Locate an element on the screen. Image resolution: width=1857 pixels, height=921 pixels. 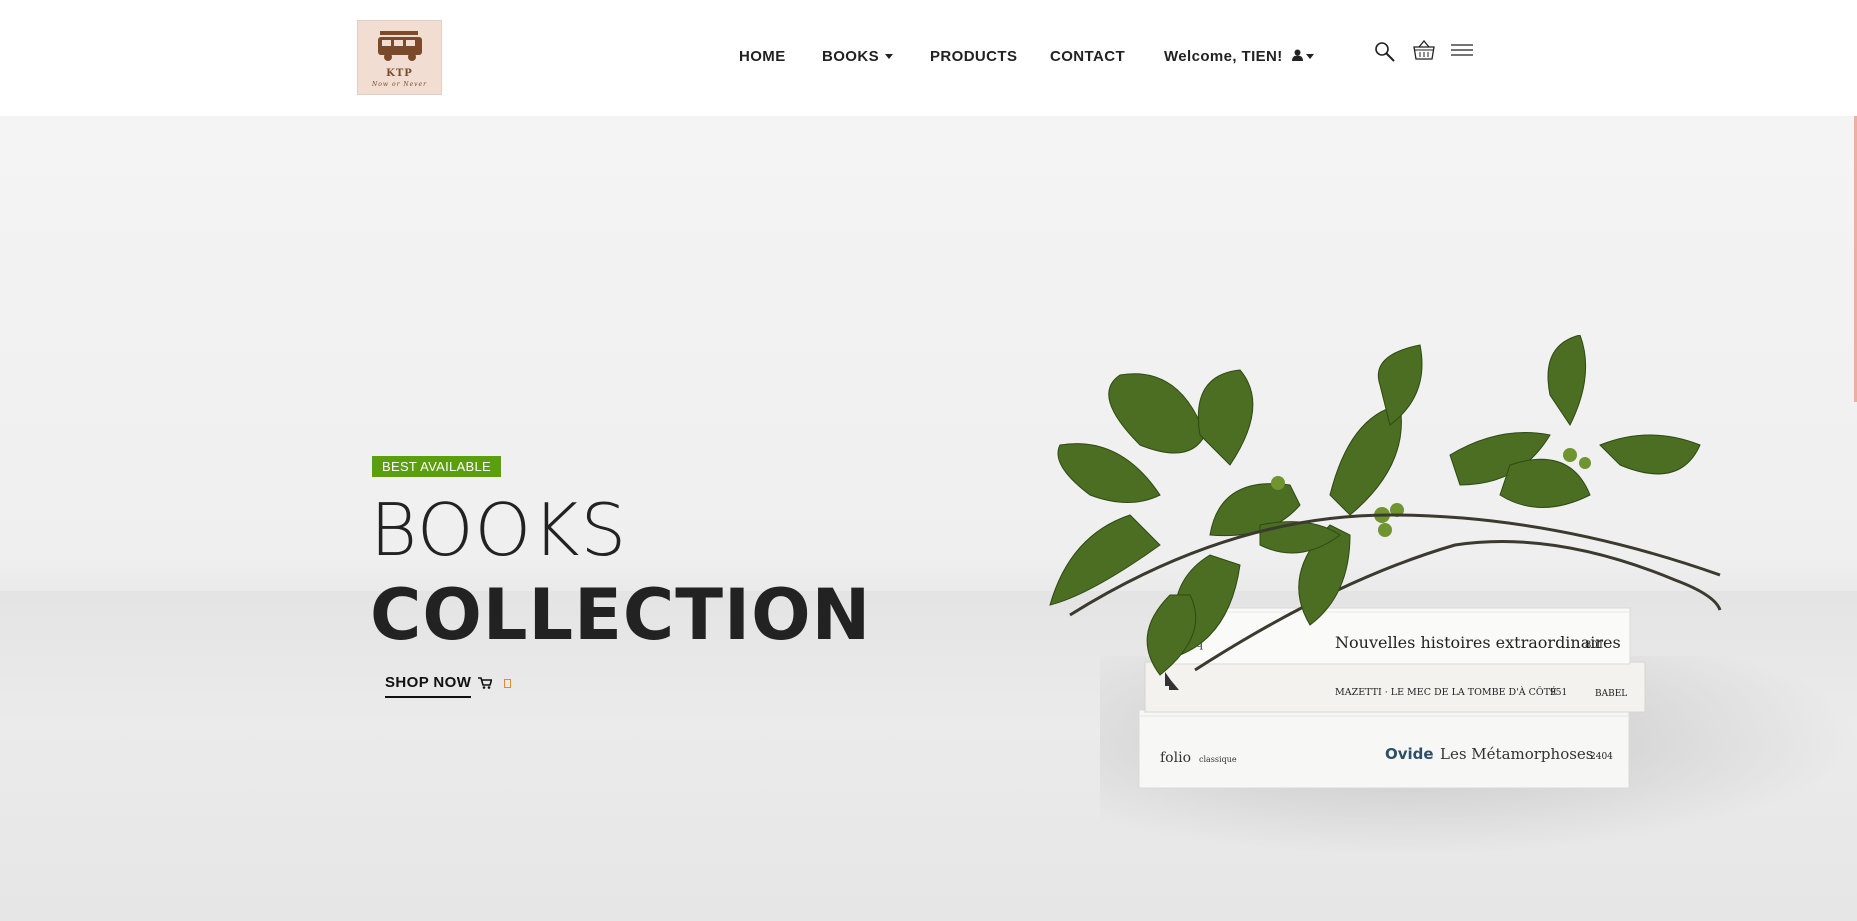
nav-user-label: Welcome, TIEN! is located at coordinates (1223, 56).